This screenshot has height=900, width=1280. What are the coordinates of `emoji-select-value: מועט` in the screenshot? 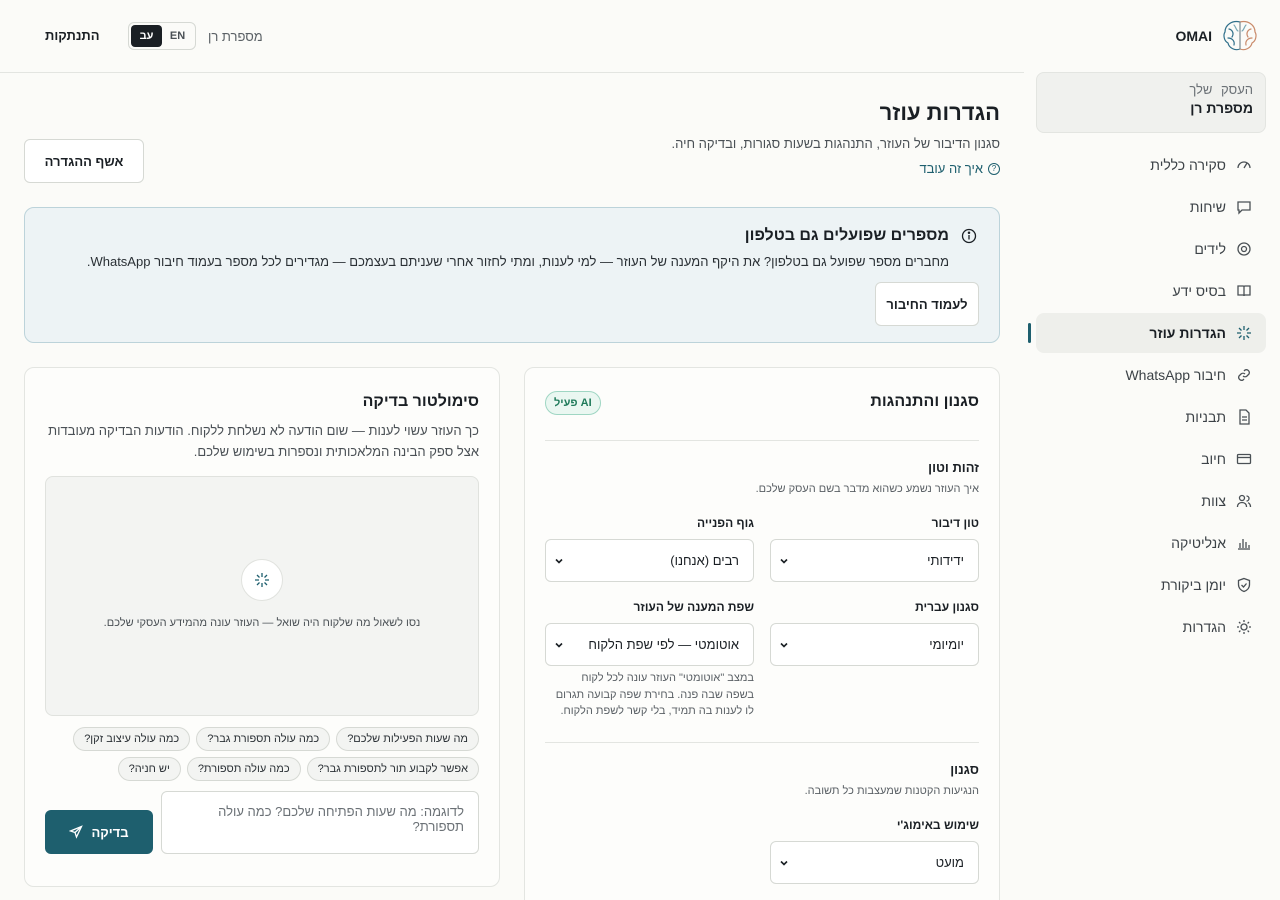 It's located at (949, 862).